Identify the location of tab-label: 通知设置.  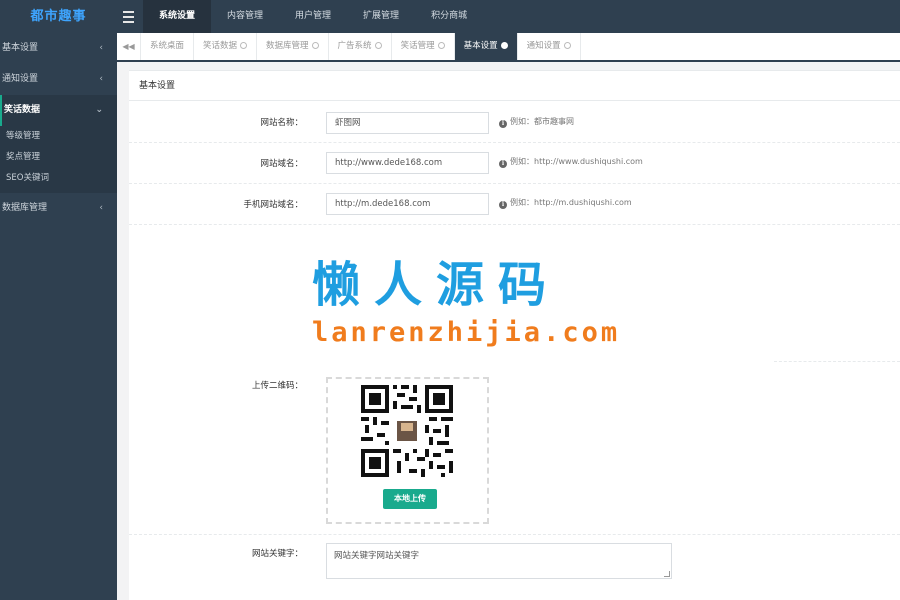
(543, 46).